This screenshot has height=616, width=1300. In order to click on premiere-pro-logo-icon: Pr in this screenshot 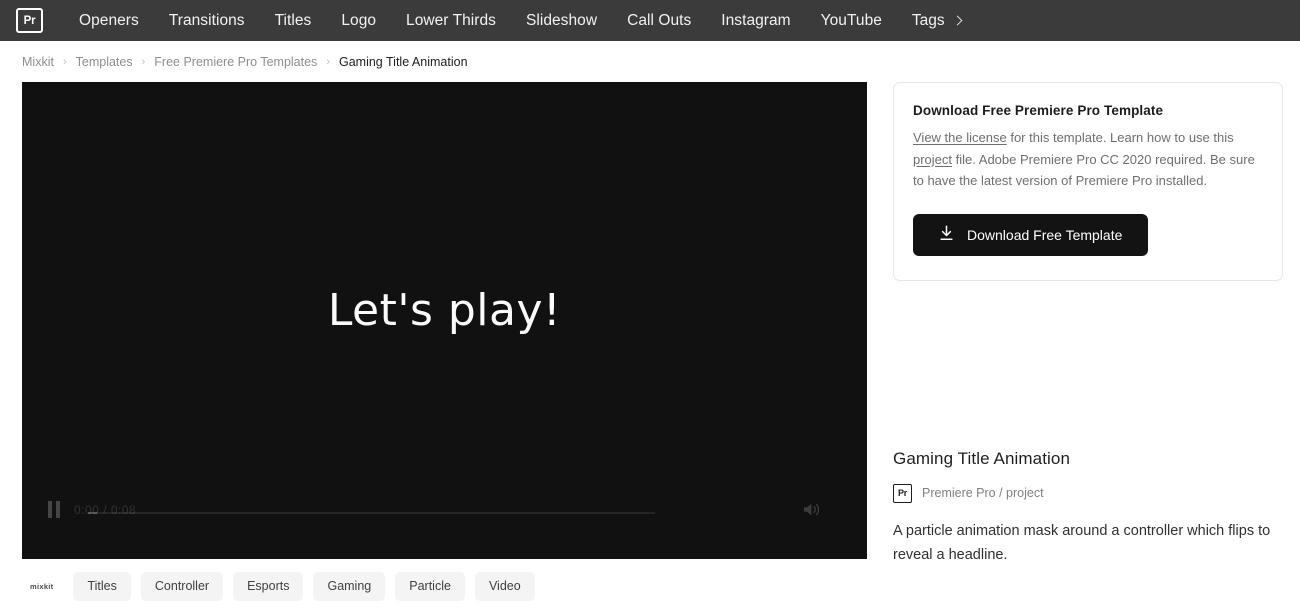, I will do `click(29, 20)`.